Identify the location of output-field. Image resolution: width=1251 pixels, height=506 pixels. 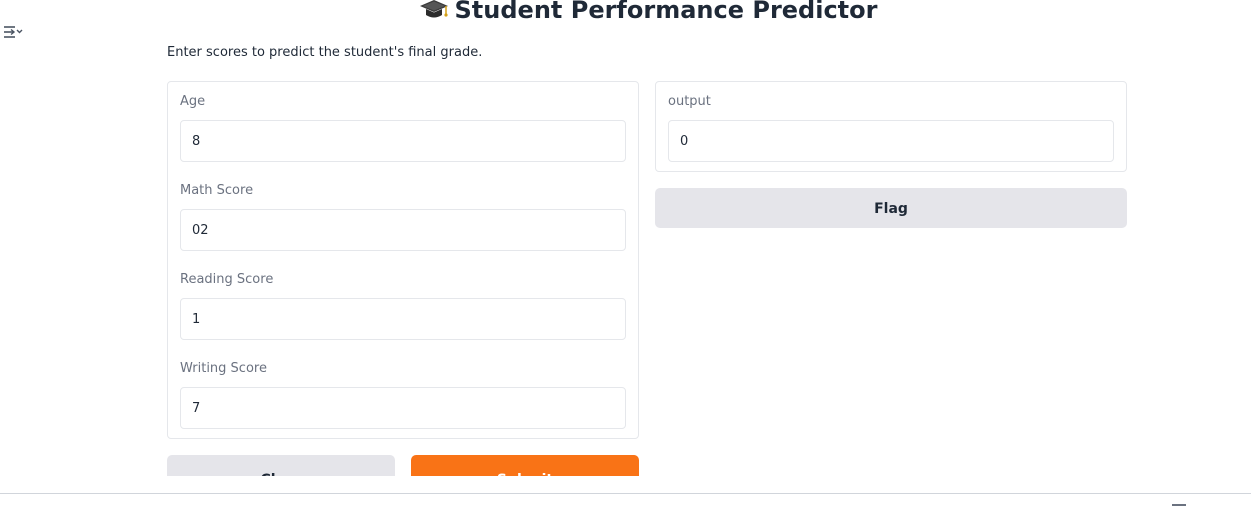
(891, 141).